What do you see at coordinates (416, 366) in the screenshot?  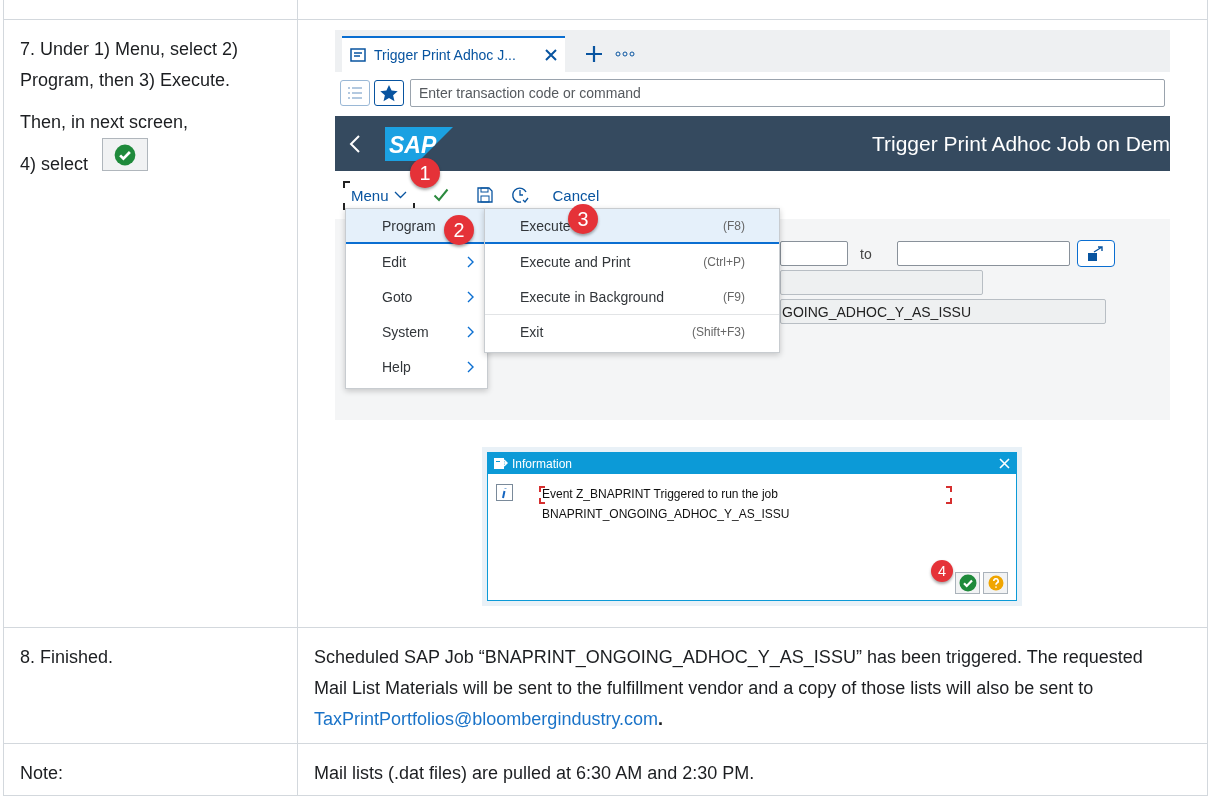 I see `menu-item: Help` at bounding box center [416, 366].